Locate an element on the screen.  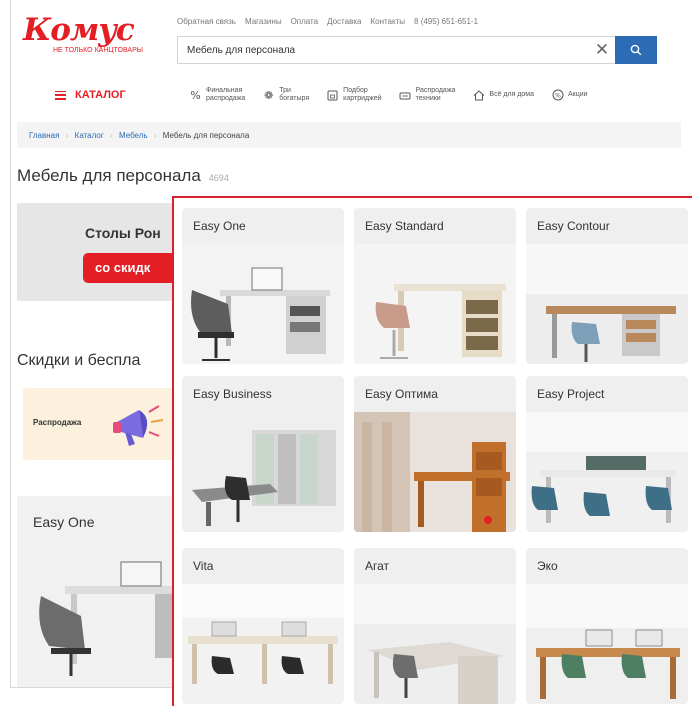
top-link-delivery: Доставка is located at coordinates (344, 21).